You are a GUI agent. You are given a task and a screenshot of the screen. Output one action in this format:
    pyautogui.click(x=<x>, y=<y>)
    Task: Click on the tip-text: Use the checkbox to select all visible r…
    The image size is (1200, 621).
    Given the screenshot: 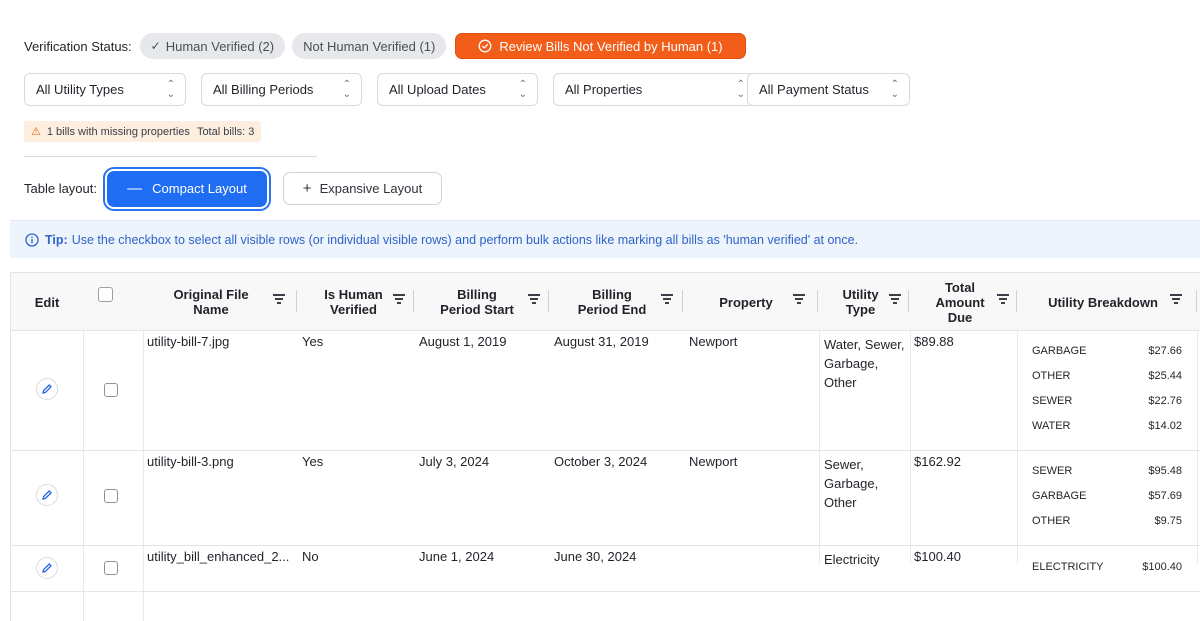 What is the action you would take?
    pyautogui.click(x=465, y=239)
    